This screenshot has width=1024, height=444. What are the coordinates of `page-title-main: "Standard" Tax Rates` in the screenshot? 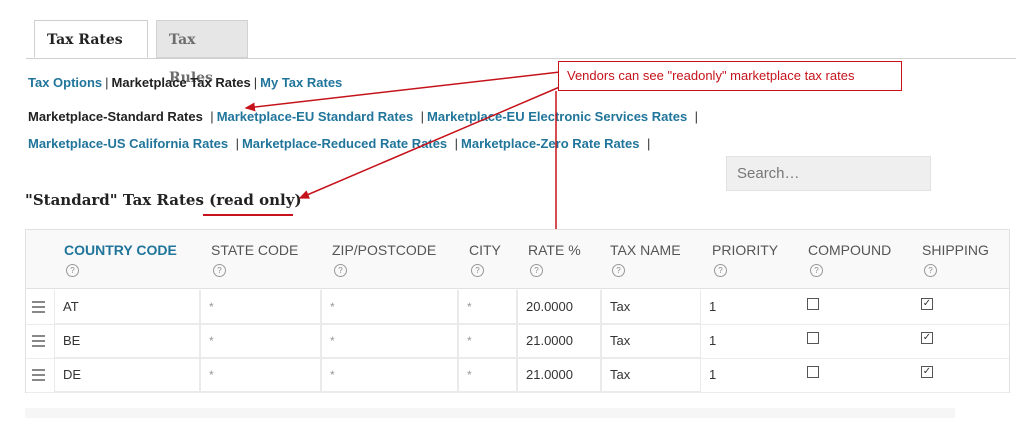 It's located at (114, 200).